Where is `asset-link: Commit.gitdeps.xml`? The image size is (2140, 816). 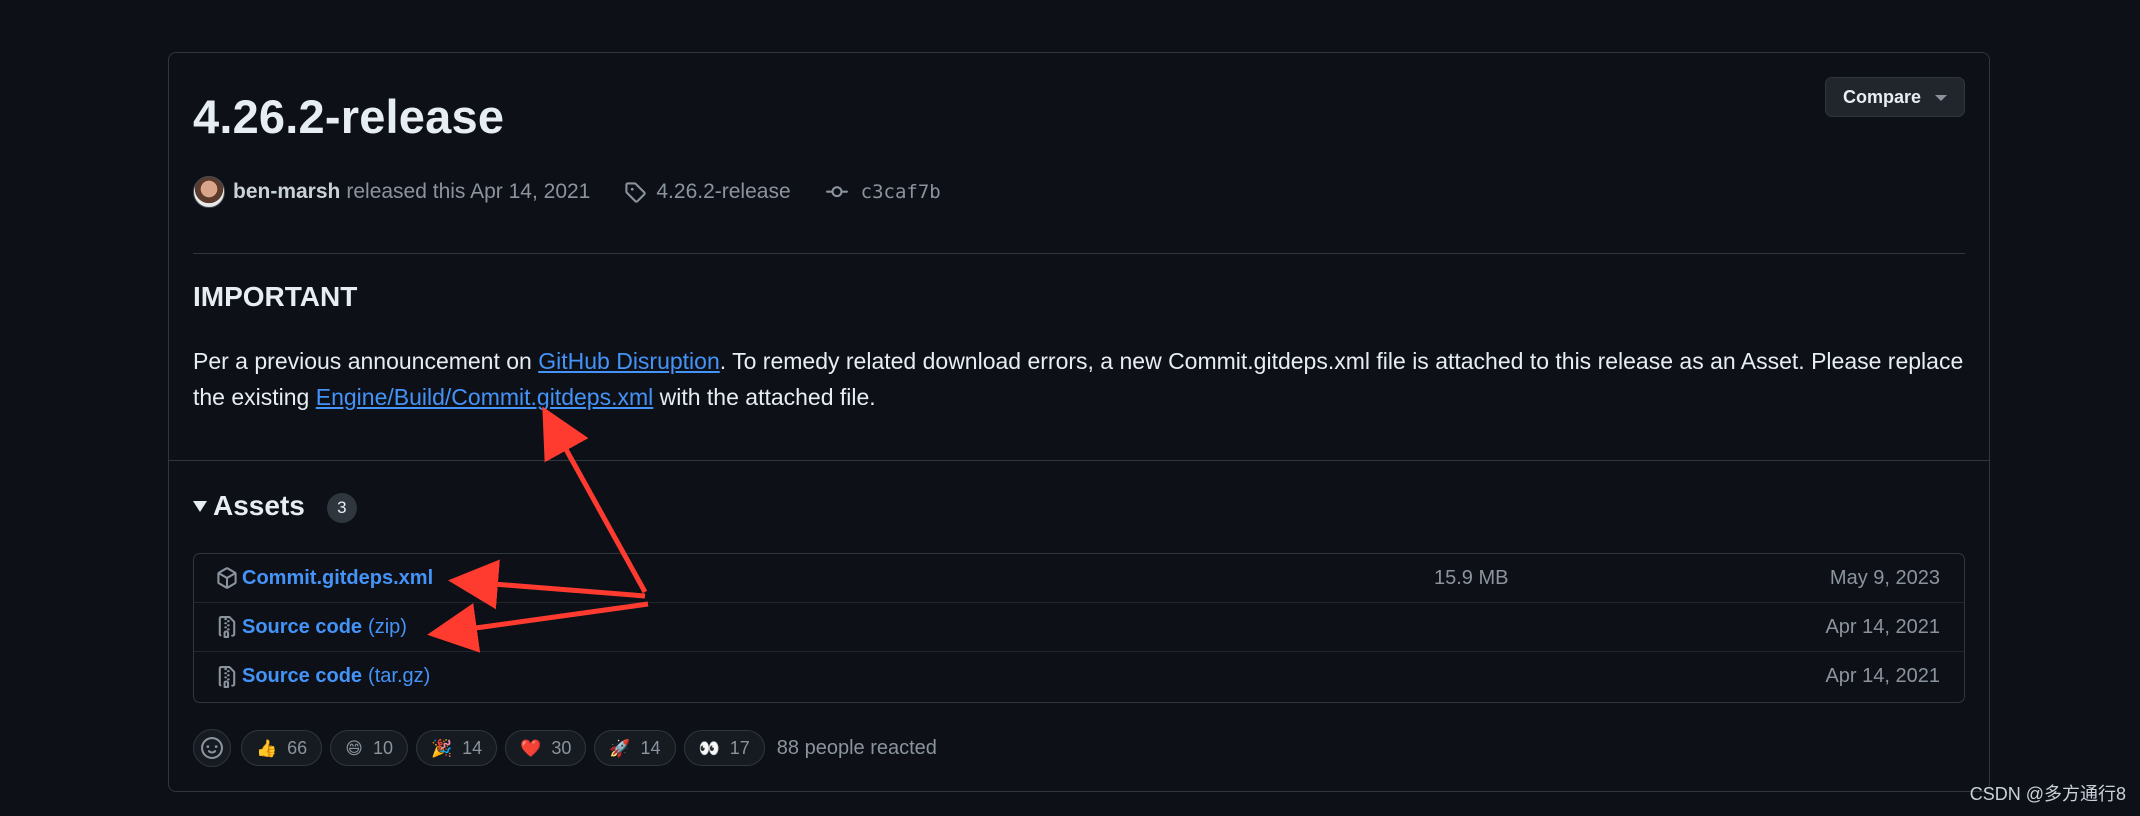 asset-link: Commit.gitdeps.xml is located at coordinates (337, 578).